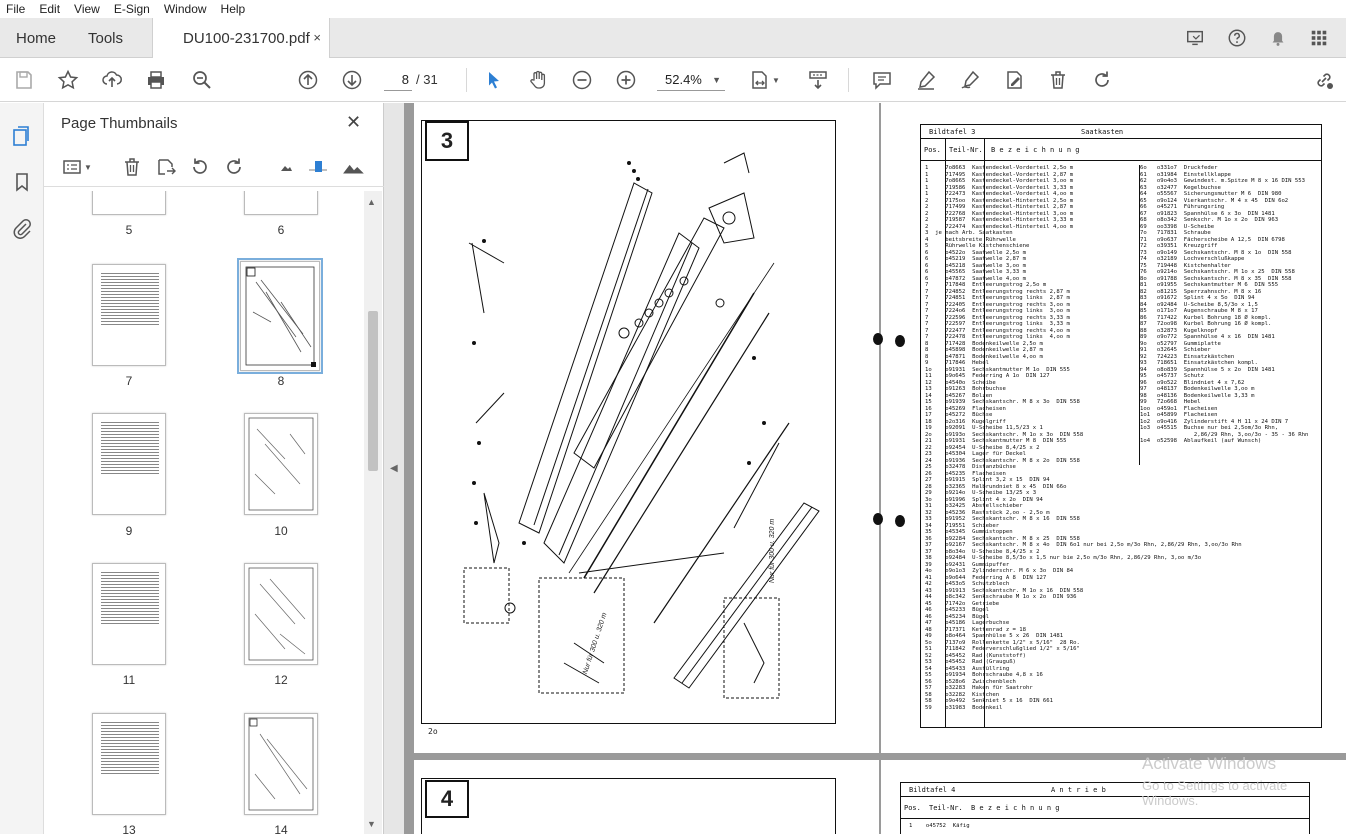 The width and height of the screenshot is (1346, 834). What do you see at coordinates (22, 228) in the screenshot?
I see `attachment-icon` at bounding box center [22, 228].